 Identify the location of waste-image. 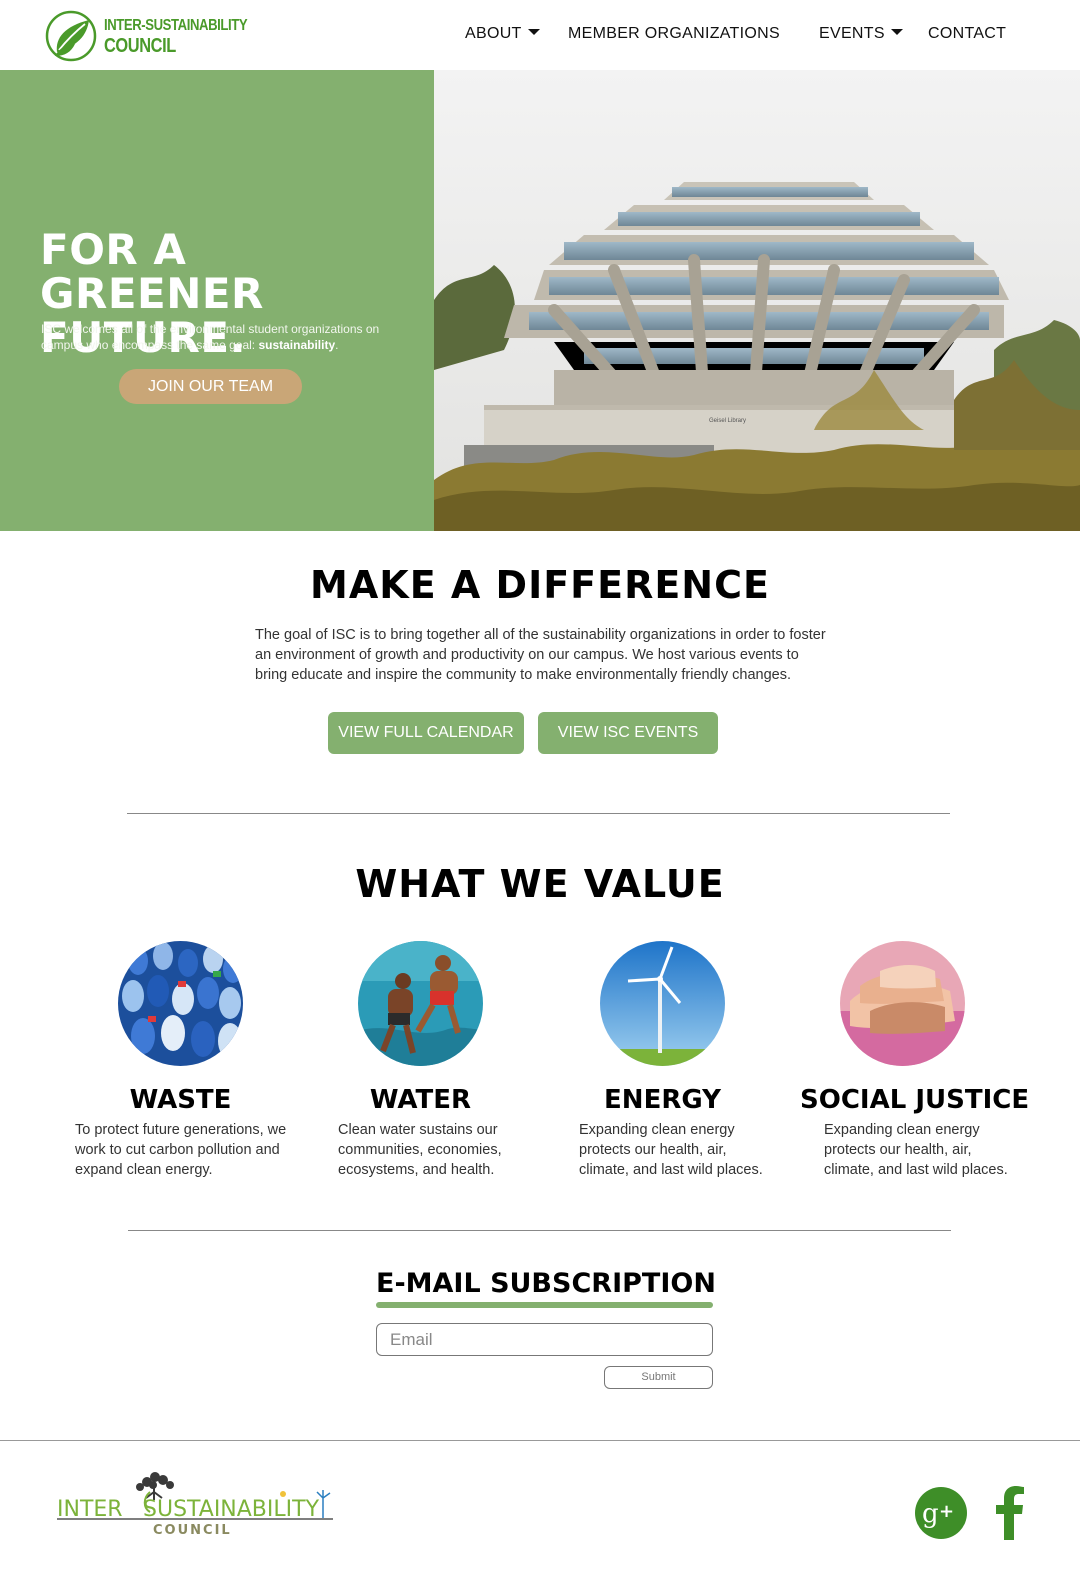
(180, 1003).